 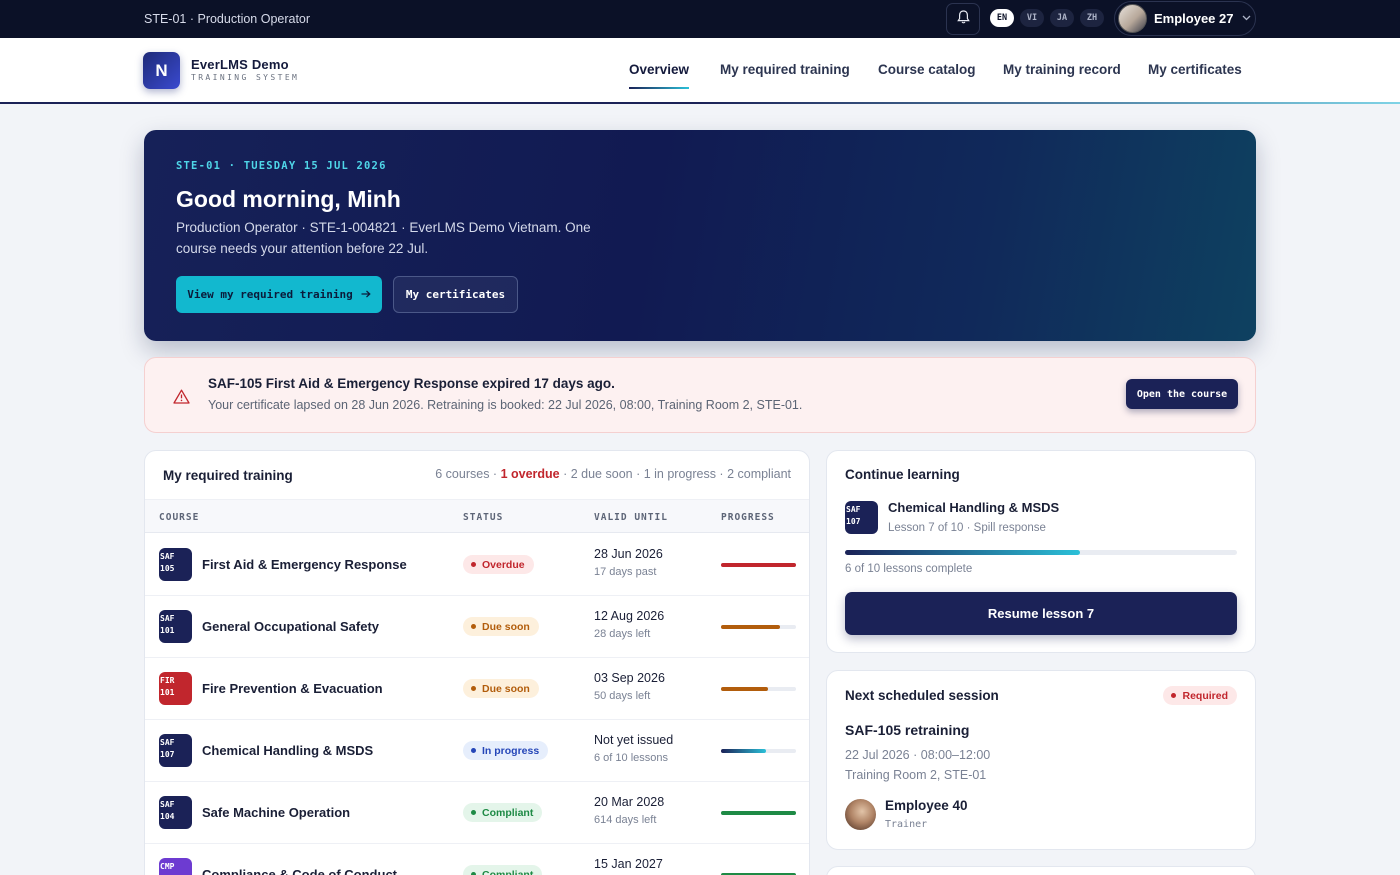 What do you see at coordinates (167, 816) in the screenshot?
I see `course-code-number: 104` at bounding box center [167, 816].